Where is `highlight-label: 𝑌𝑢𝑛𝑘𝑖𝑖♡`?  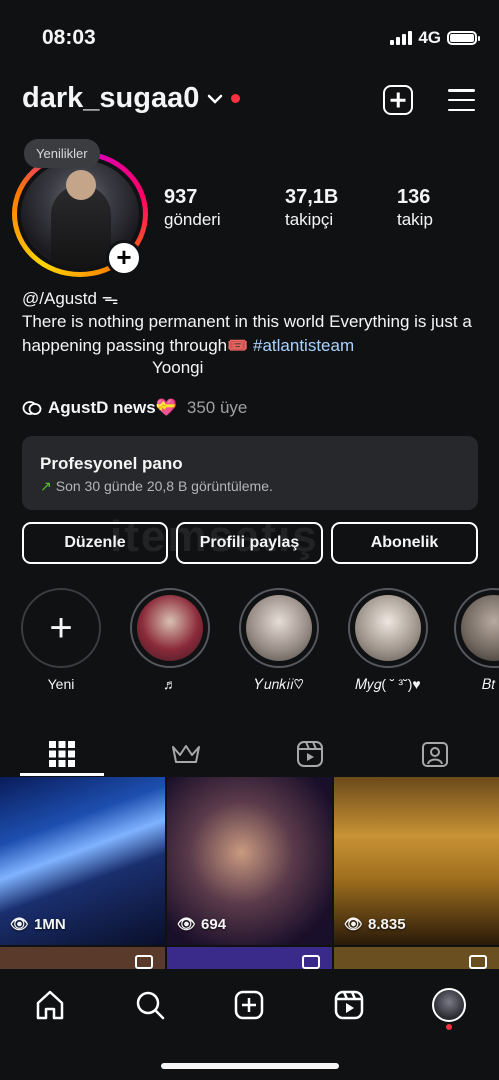 highlight-label: 𝑌𝑢𝑛𝑘𝑖𝑖♡ is located at coordinates (279, 684).